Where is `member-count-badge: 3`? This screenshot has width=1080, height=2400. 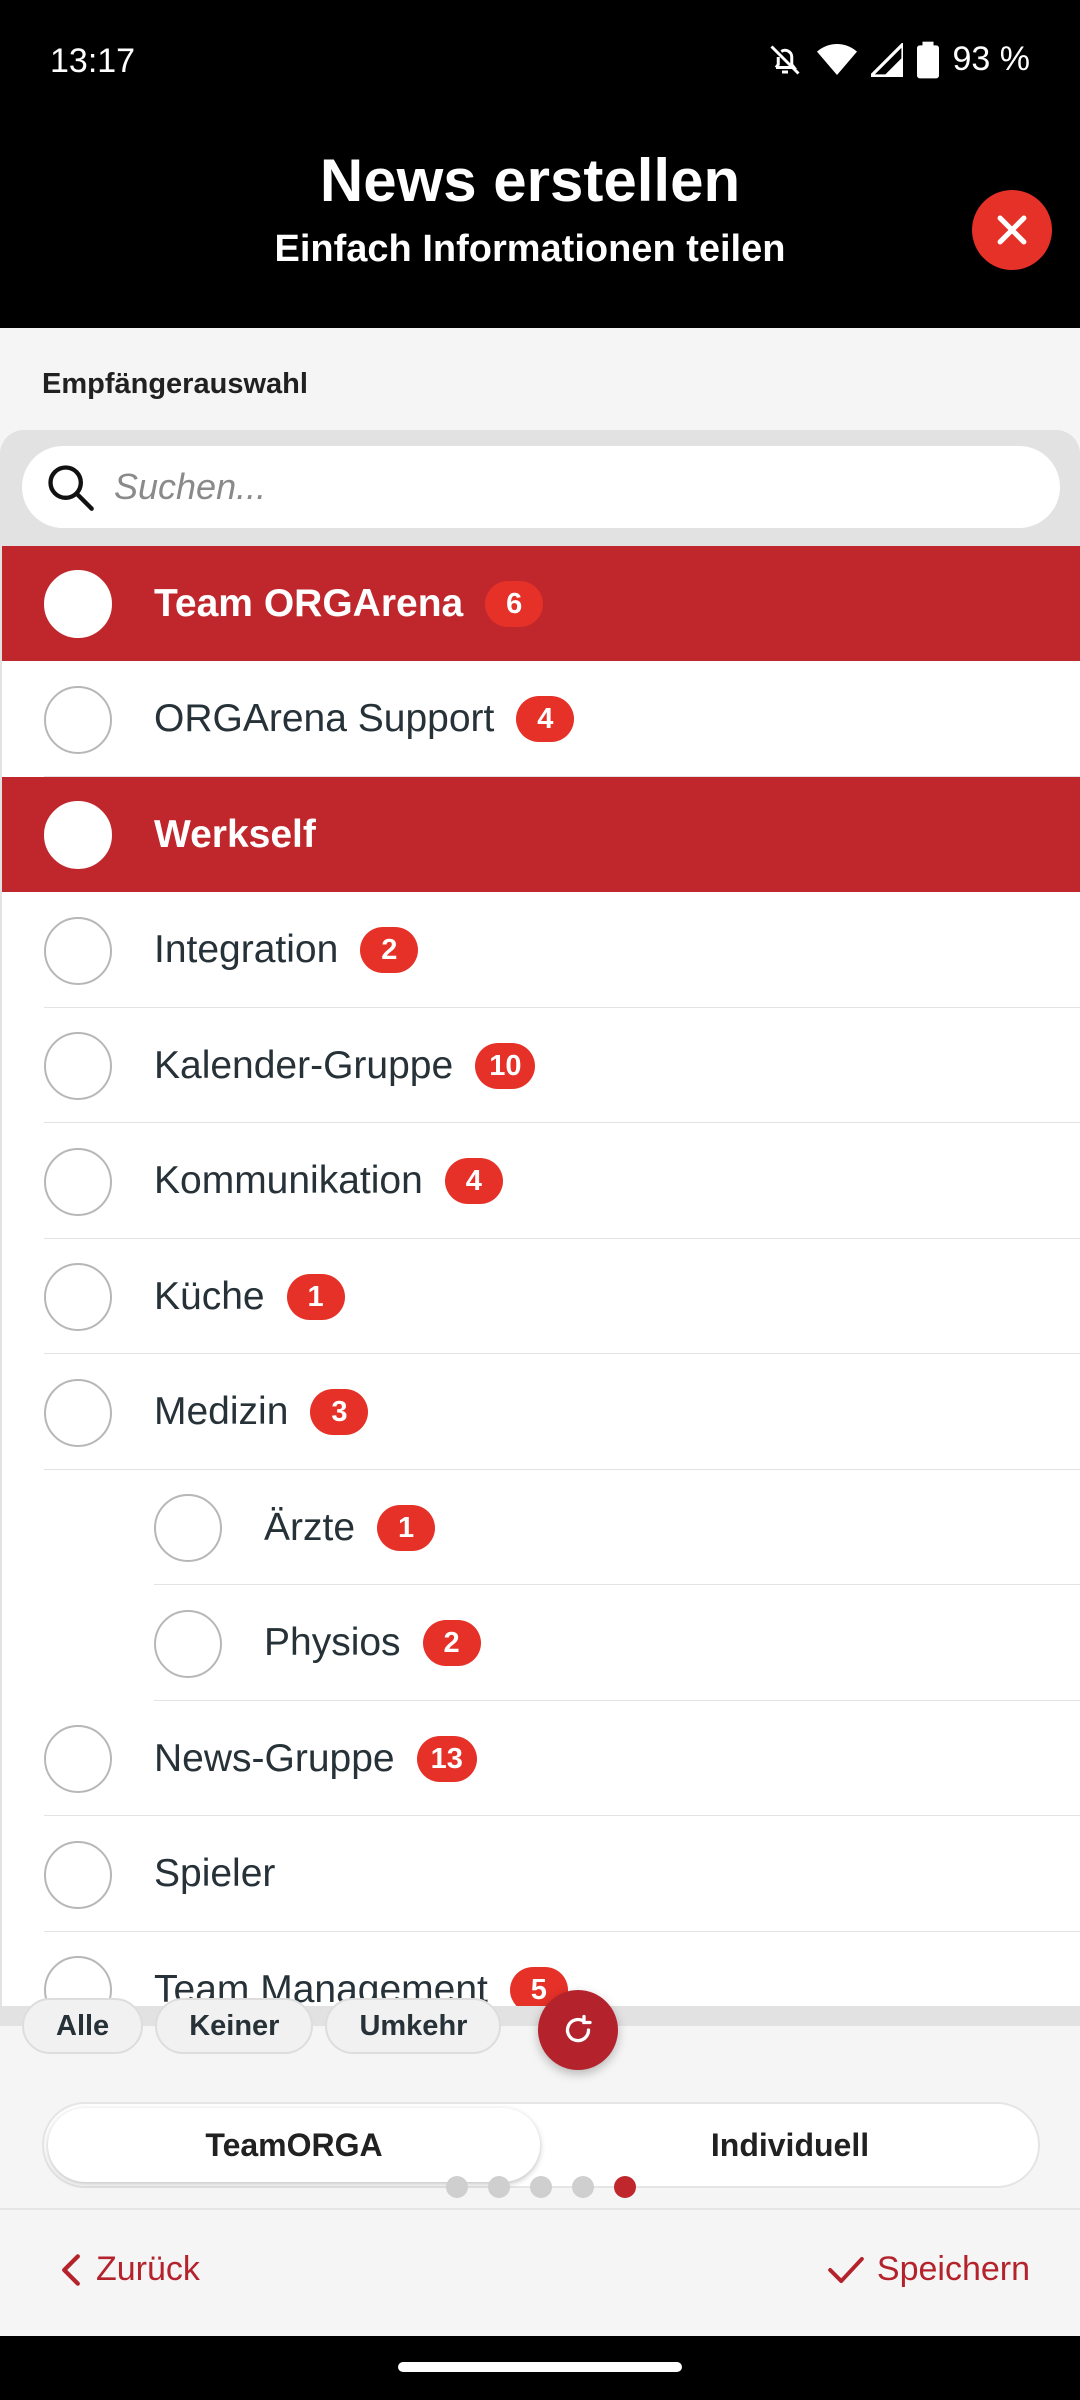
member-count-badge: 3 is located at coordinates (339, 1412).